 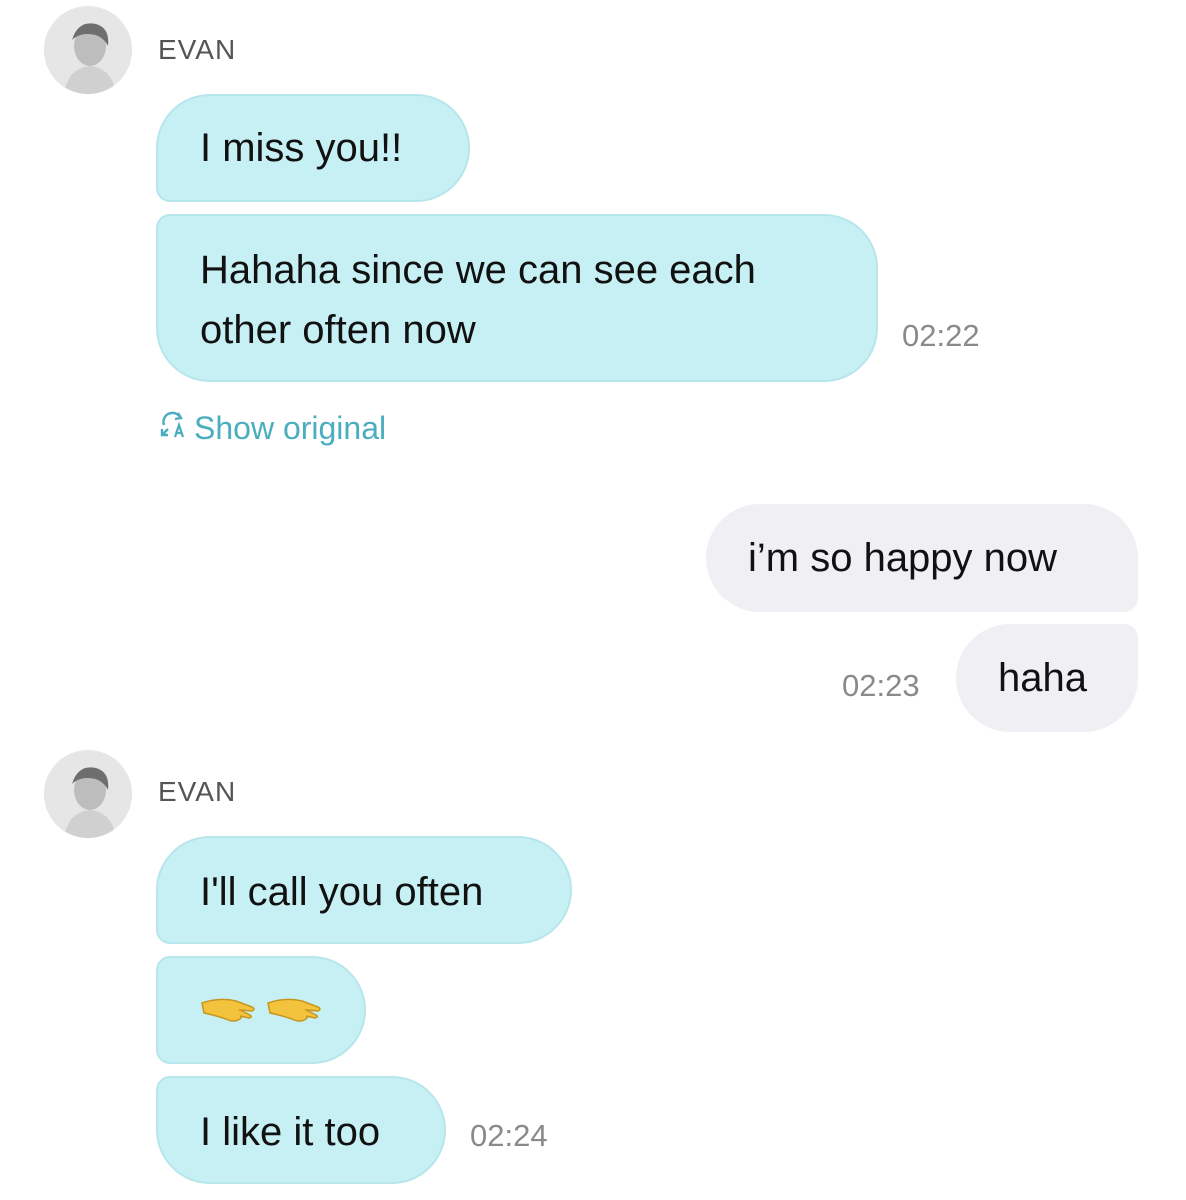 I want to click on message-bubble-incoming: I like it too, so click(x=301, y=1130).